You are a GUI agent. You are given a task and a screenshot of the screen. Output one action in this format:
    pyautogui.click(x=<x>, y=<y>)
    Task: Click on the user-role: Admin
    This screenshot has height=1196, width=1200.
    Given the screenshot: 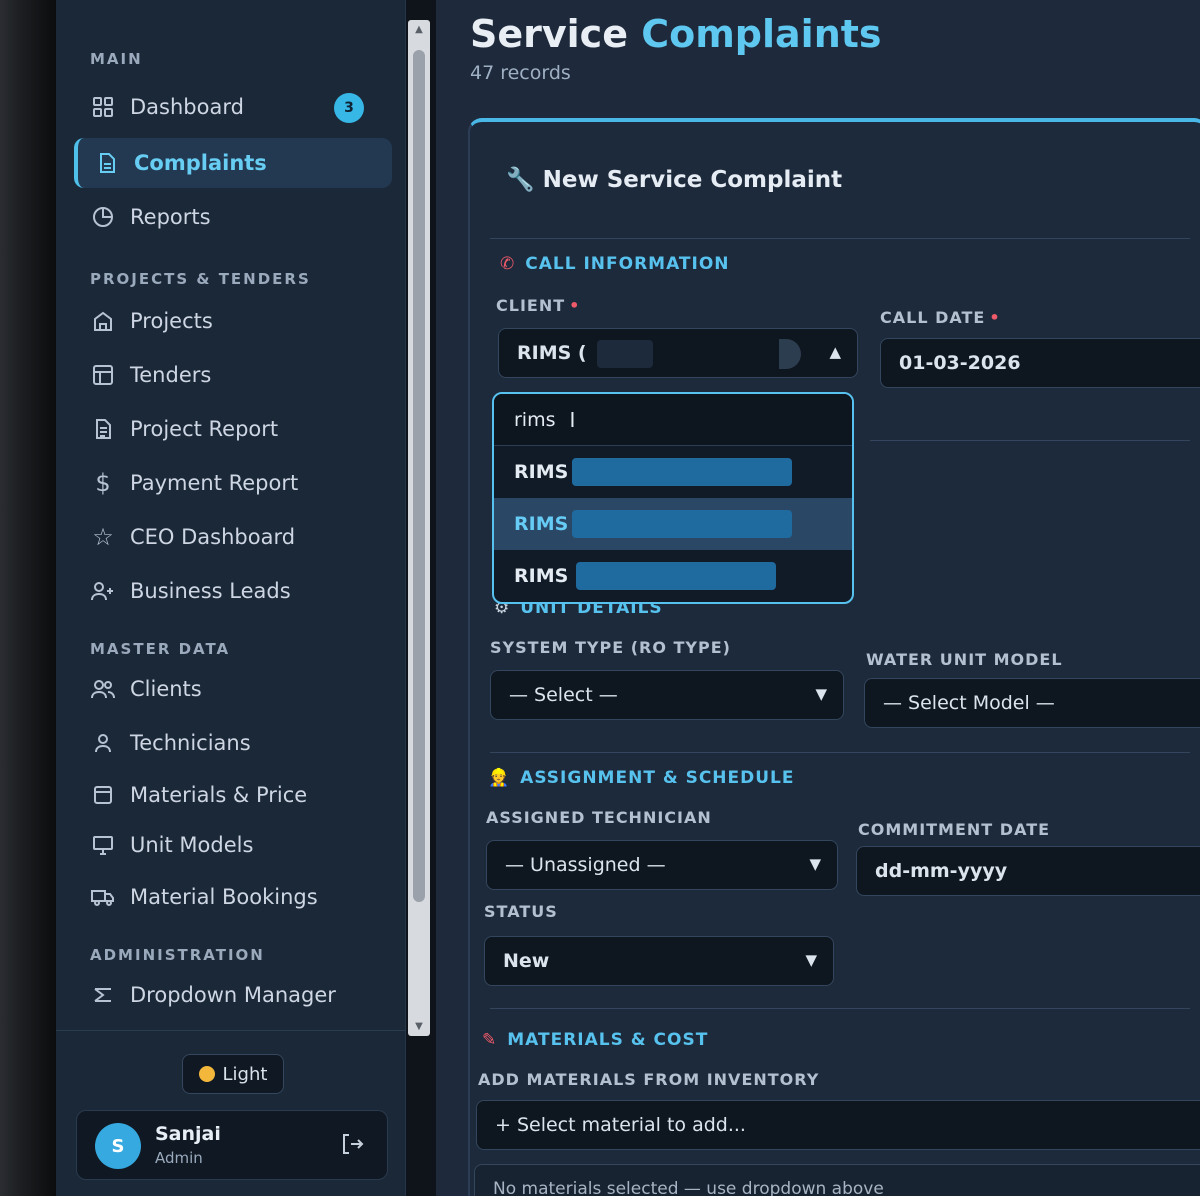 What is the action you would take?
    pyautogui.click(x=179, y=1158)
    